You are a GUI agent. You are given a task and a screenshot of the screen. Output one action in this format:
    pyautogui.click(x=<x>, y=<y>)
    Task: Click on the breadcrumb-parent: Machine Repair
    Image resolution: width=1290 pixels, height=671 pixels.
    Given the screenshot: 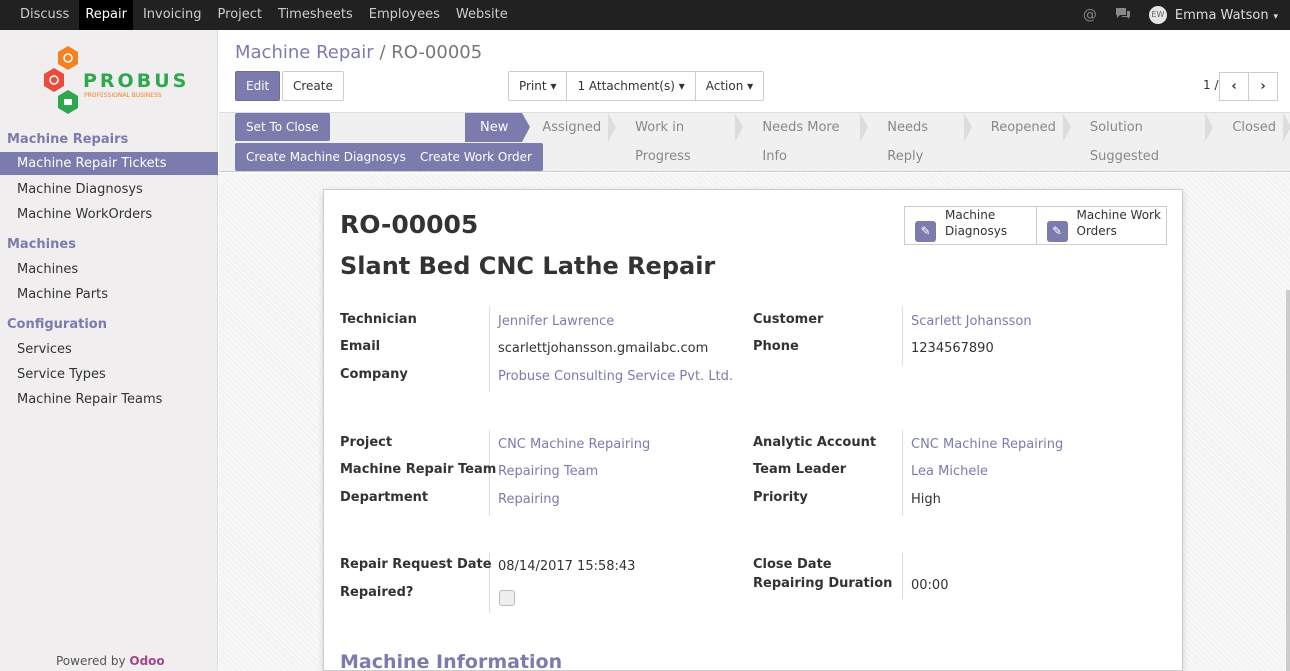 What is the action you would take?
    pyautogui.click(x=304, y=52)
    